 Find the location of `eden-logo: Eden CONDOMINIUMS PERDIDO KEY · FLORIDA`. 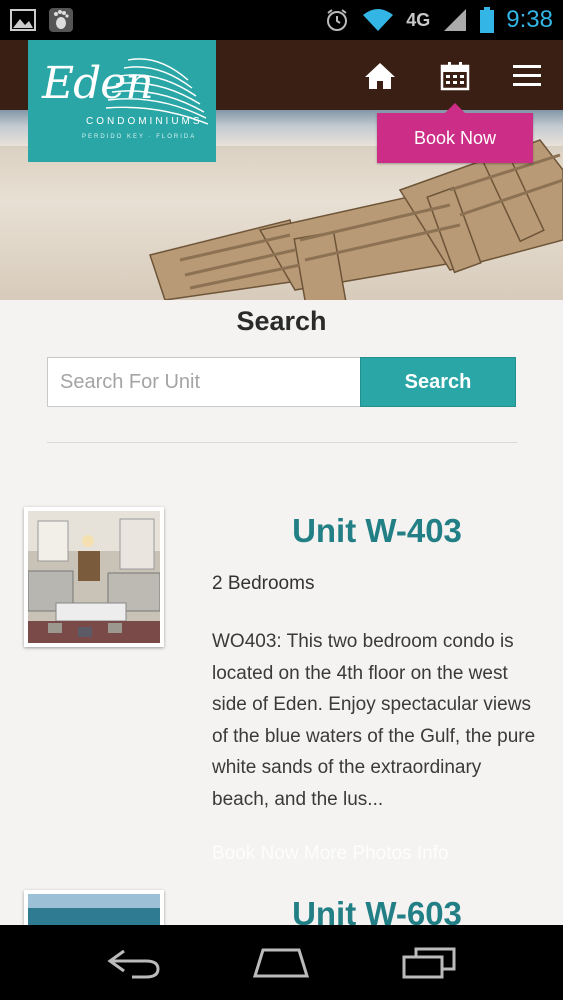

eden-logo: Eden CONDOMINIUMS PERDIDO KEY · FLORIDA is located at coordinates (122, 101).